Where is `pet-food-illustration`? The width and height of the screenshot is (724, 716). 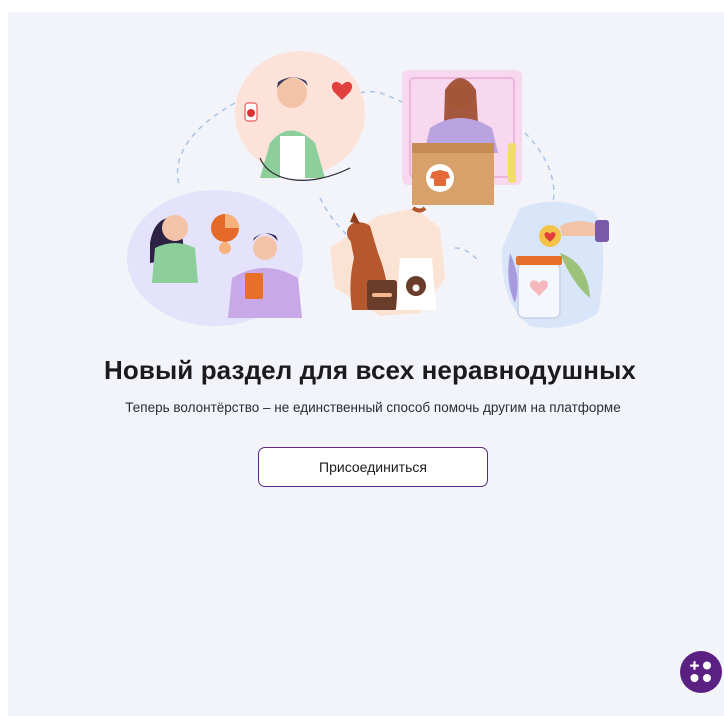
pet-food-illustration is located at coordinates (387, 261).